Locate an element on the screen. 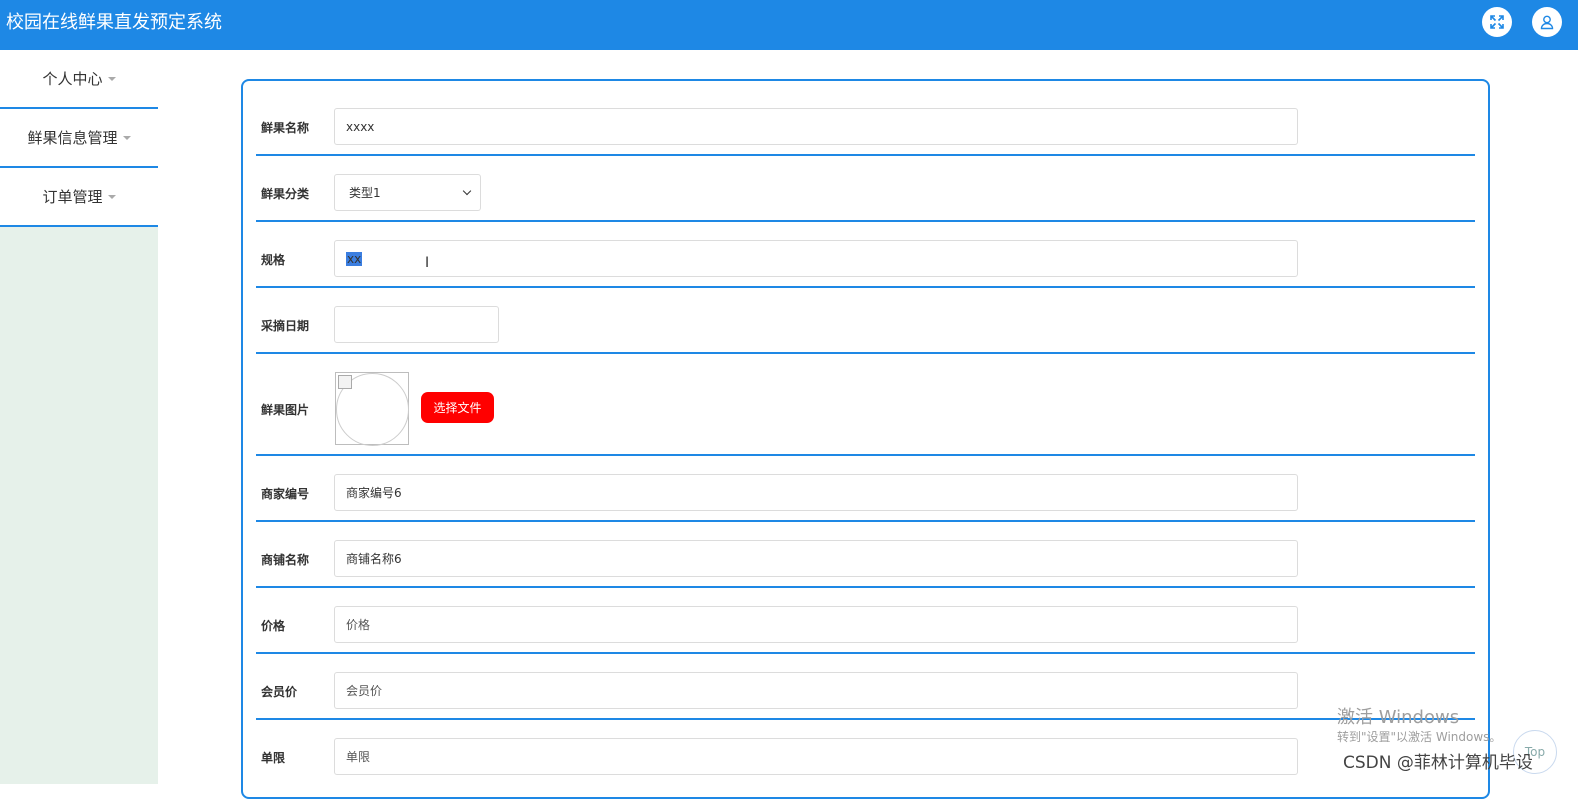 The image size is (1578, 799). price-input: 价格 is located at coordinates (816, 624).